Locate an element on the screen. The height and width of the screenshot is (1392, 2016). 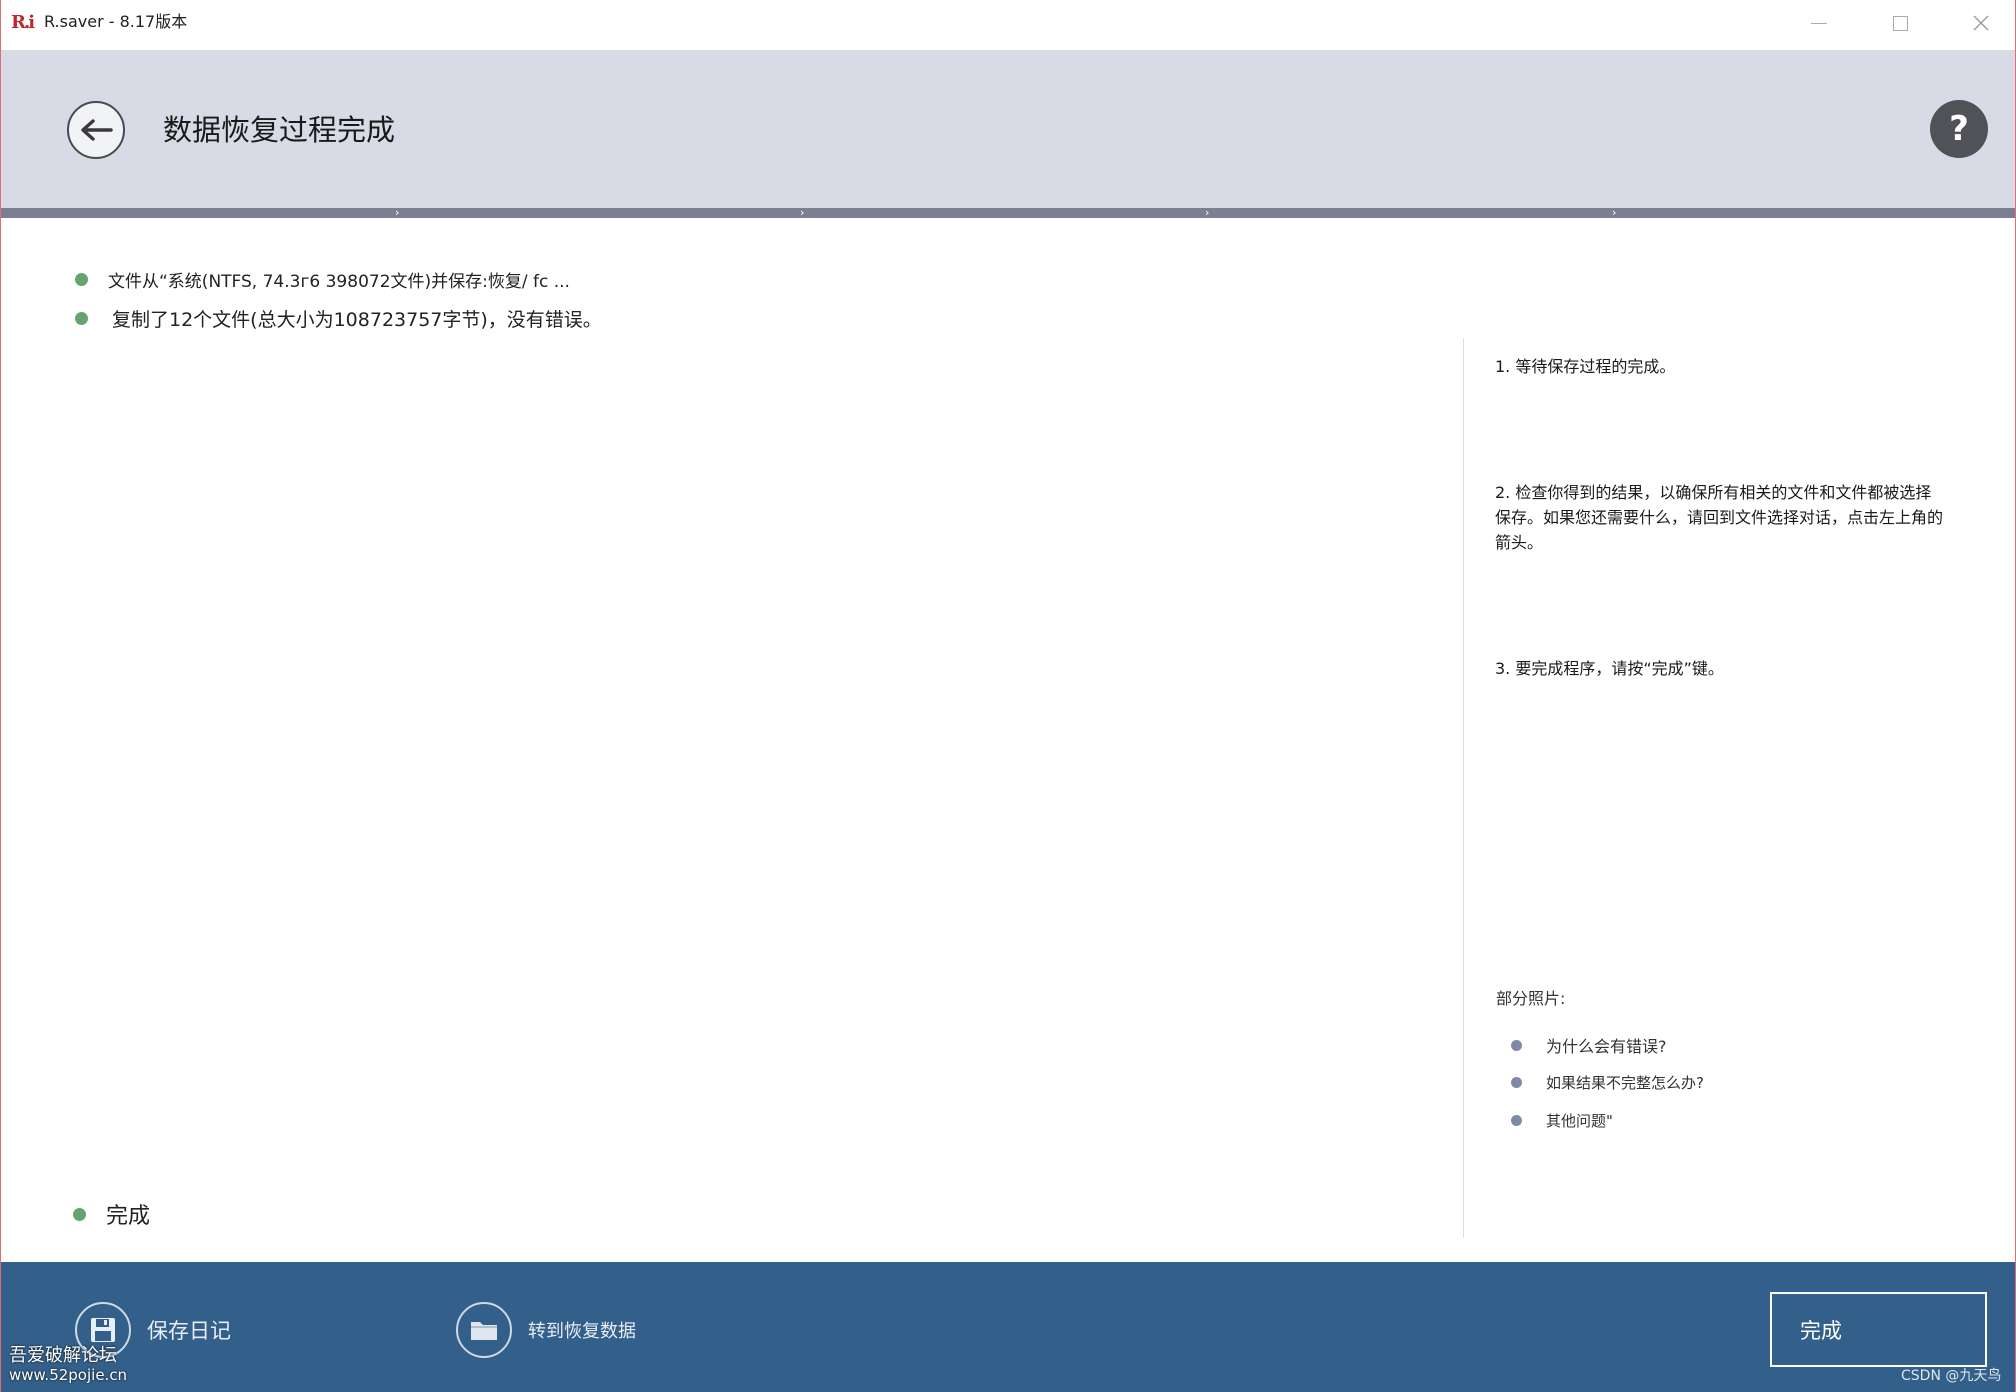
arrow-left-icon is located at coordinates (97, 130).